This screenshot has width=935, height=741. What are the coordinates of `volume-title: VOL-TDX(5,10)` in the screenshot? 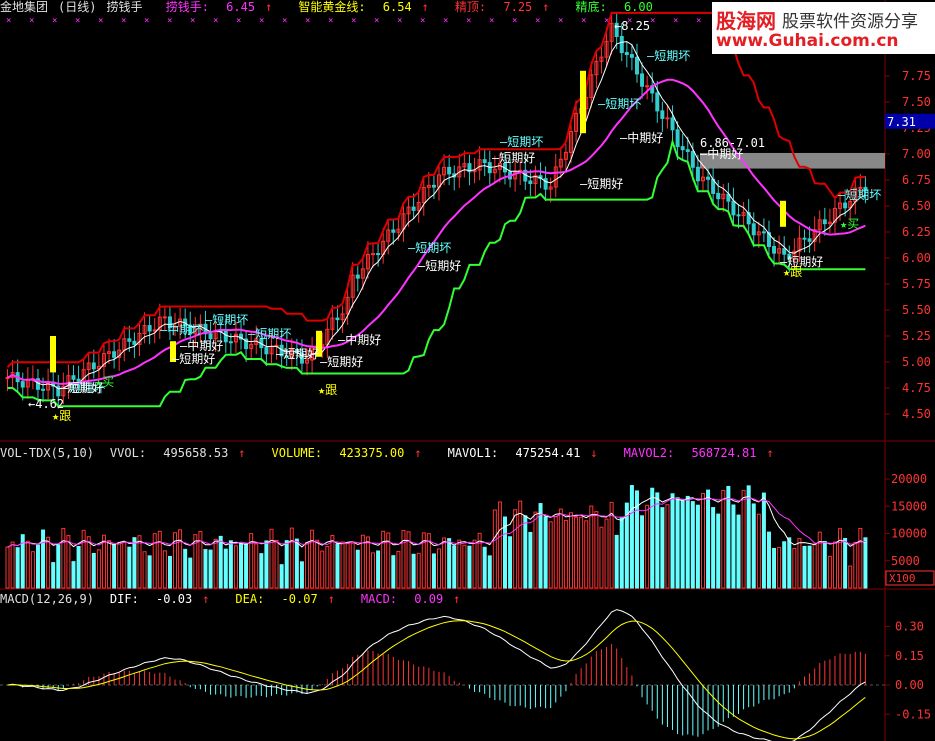 It's located at (47, 453).